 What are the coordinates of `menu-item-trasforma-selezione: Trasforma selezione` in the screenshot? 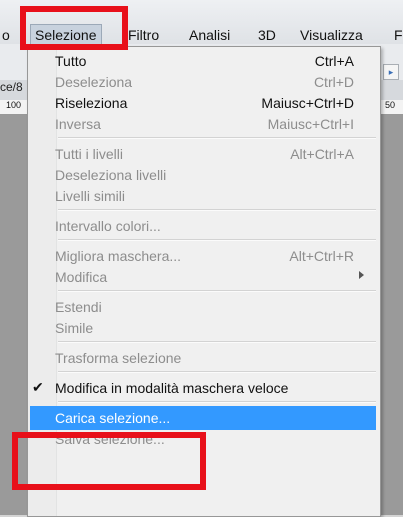 It's located at (203, 358).